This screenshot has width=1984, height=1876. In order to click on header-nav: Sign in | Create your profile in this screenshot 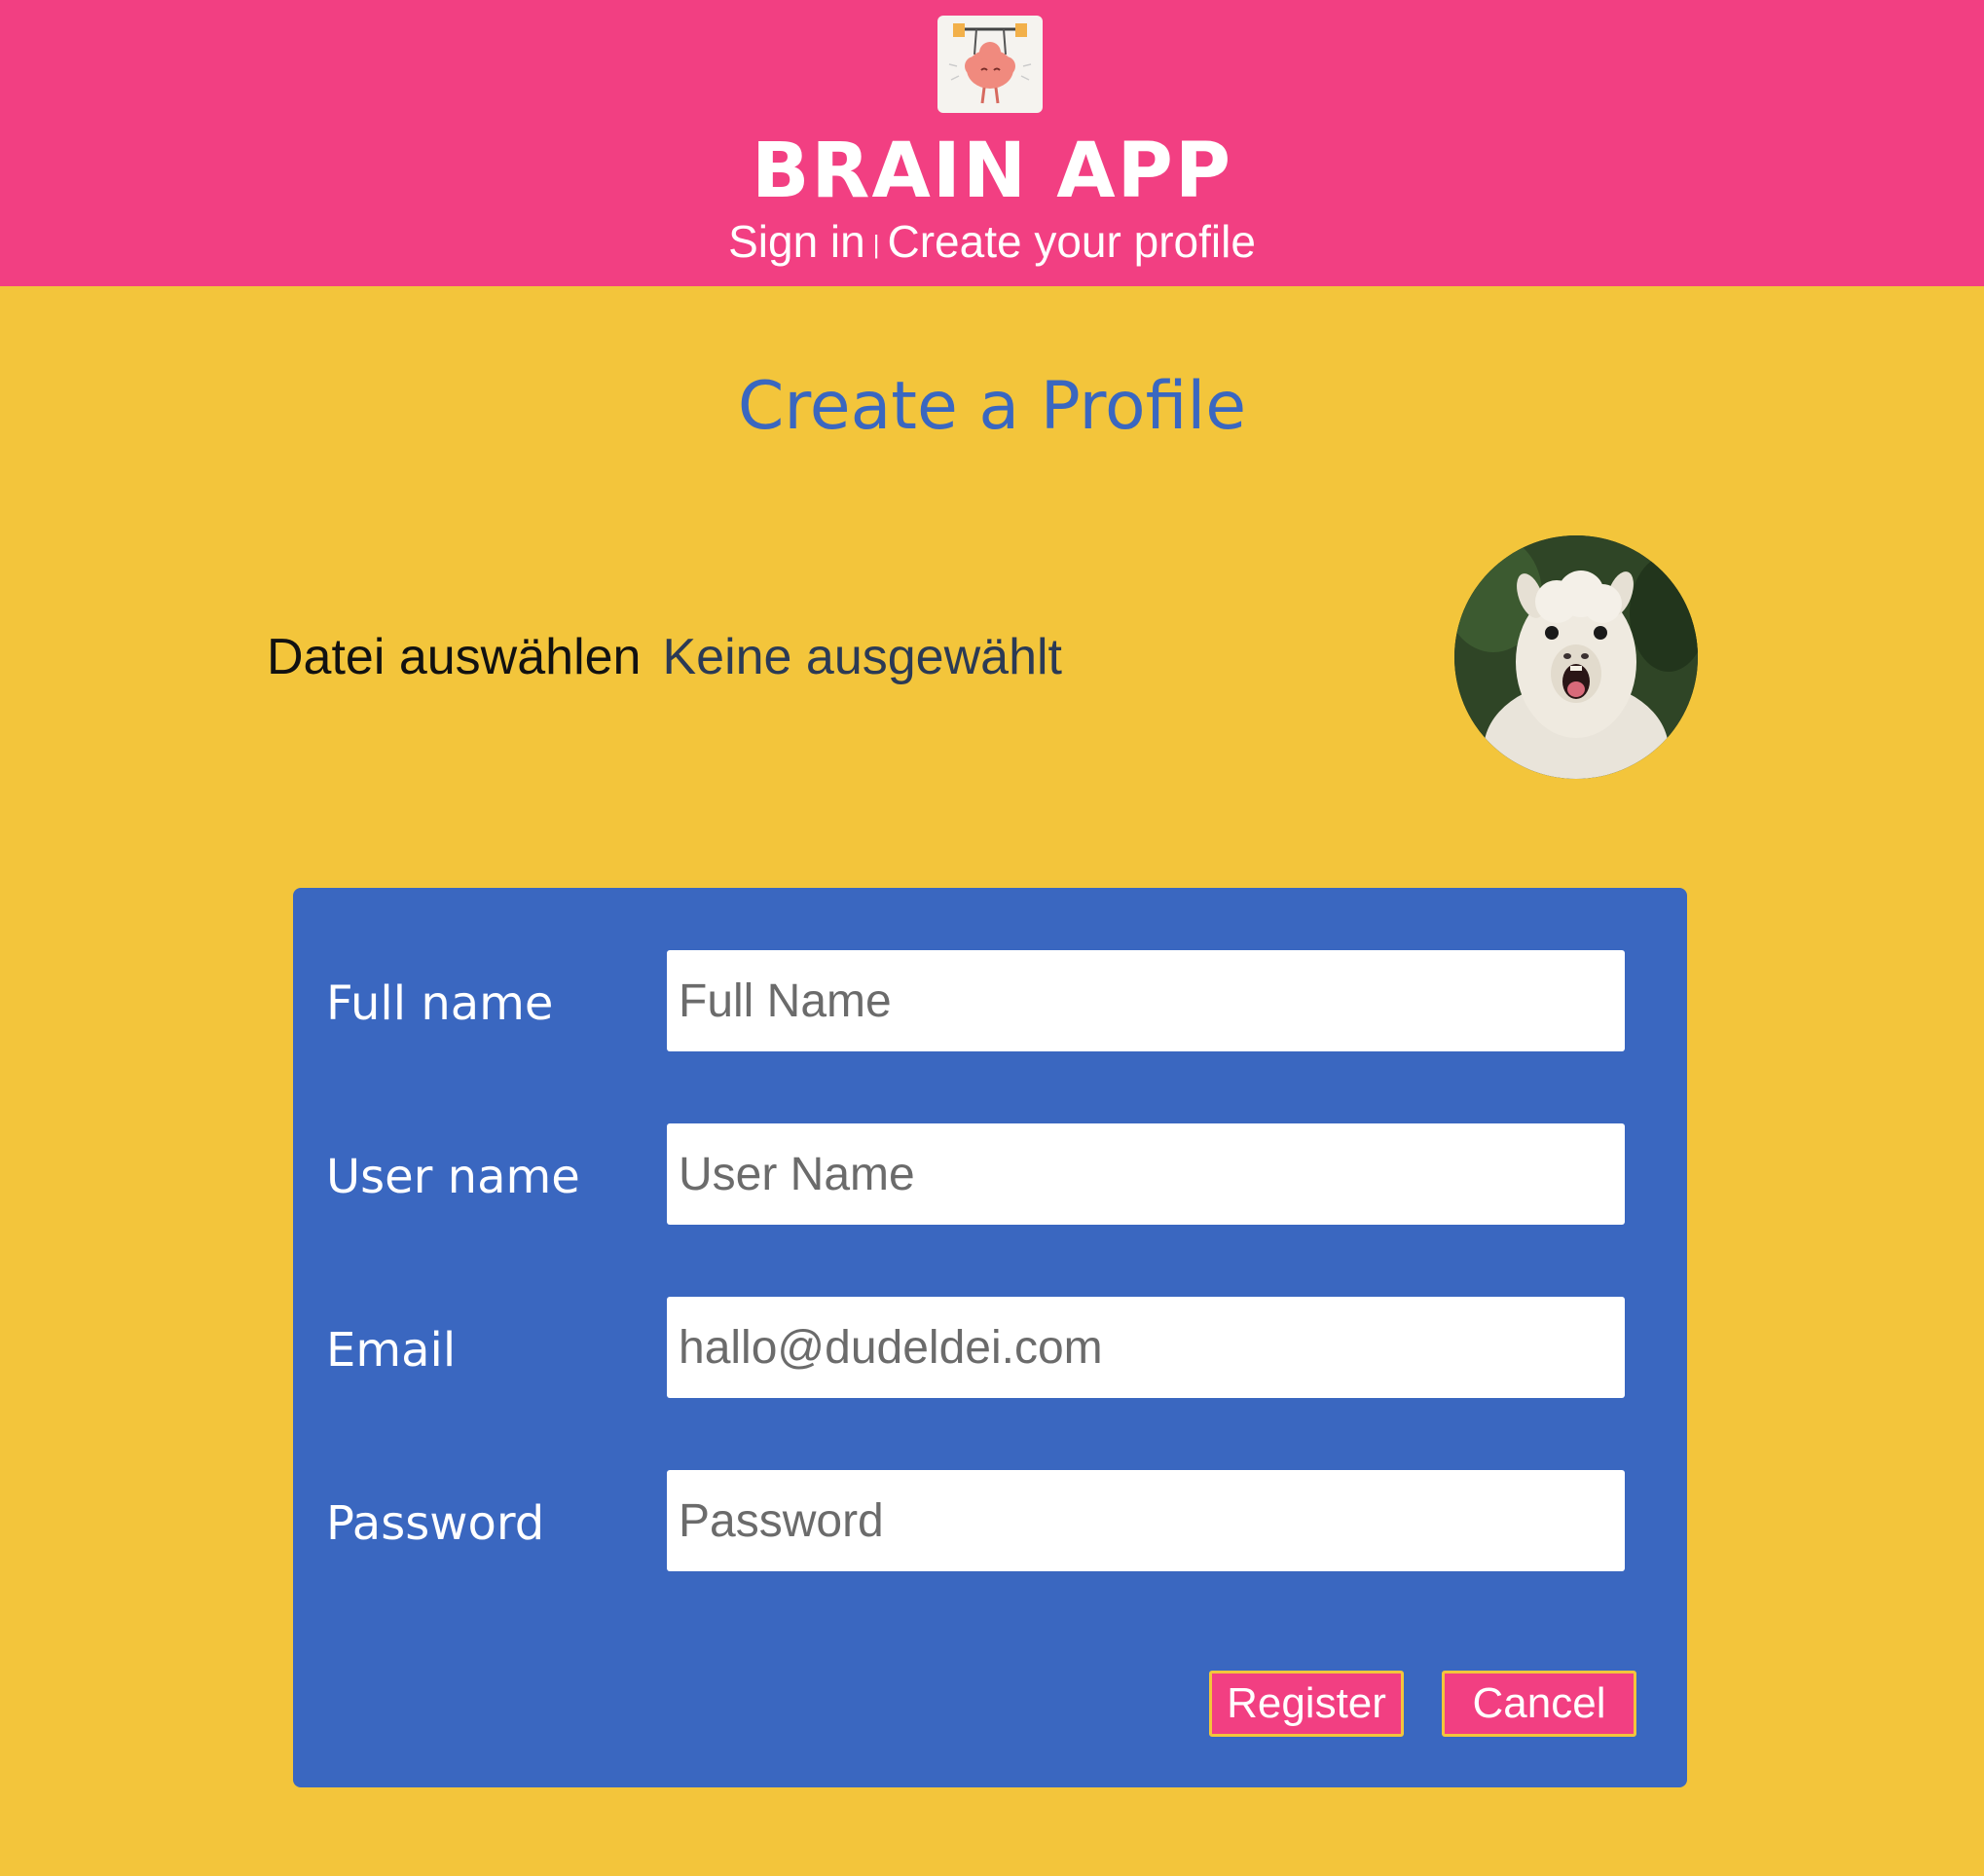, I will do `click(992, 243)`.